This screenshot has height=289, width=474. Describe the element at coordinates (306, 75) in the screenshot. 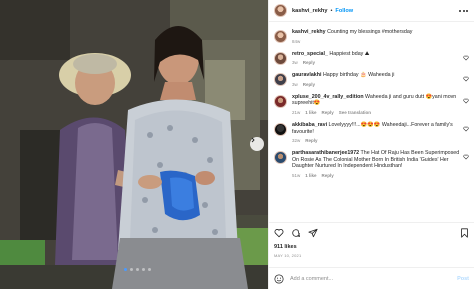

I see `comment-username: gauravlakhi` at that location.